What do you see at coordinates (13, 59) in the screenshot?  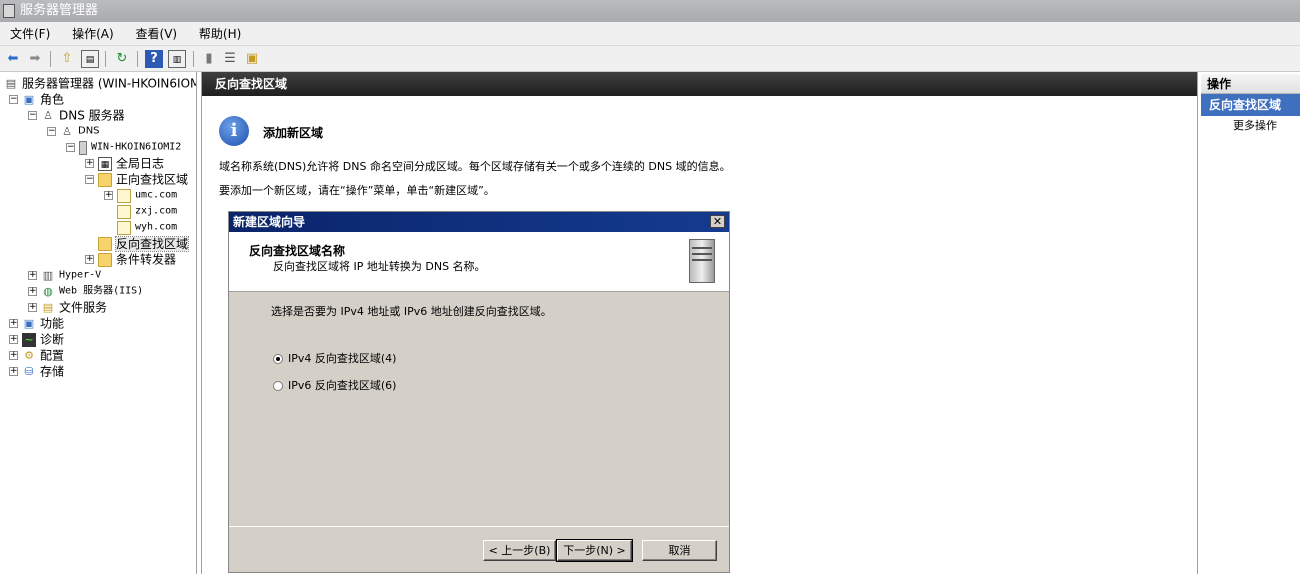 I see `back-arrow-icon: ⬅` at bounding box center [13, 59].